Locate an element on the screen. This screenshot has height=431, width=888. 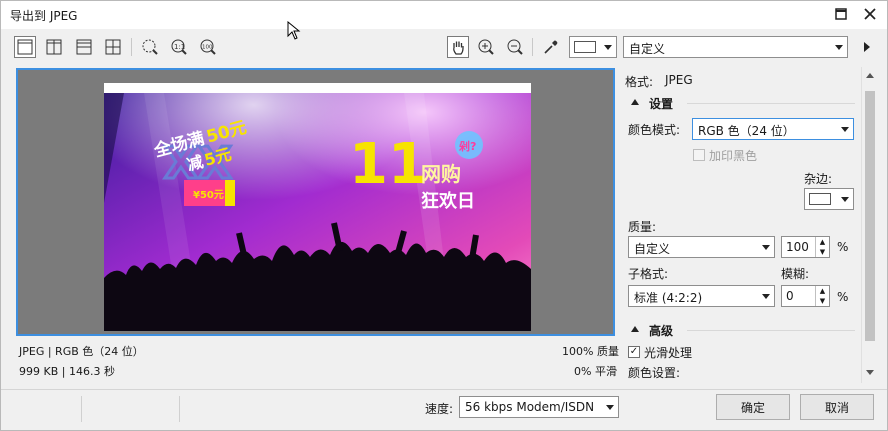
ok-button: 确定 is located at coordinates (753, 407).